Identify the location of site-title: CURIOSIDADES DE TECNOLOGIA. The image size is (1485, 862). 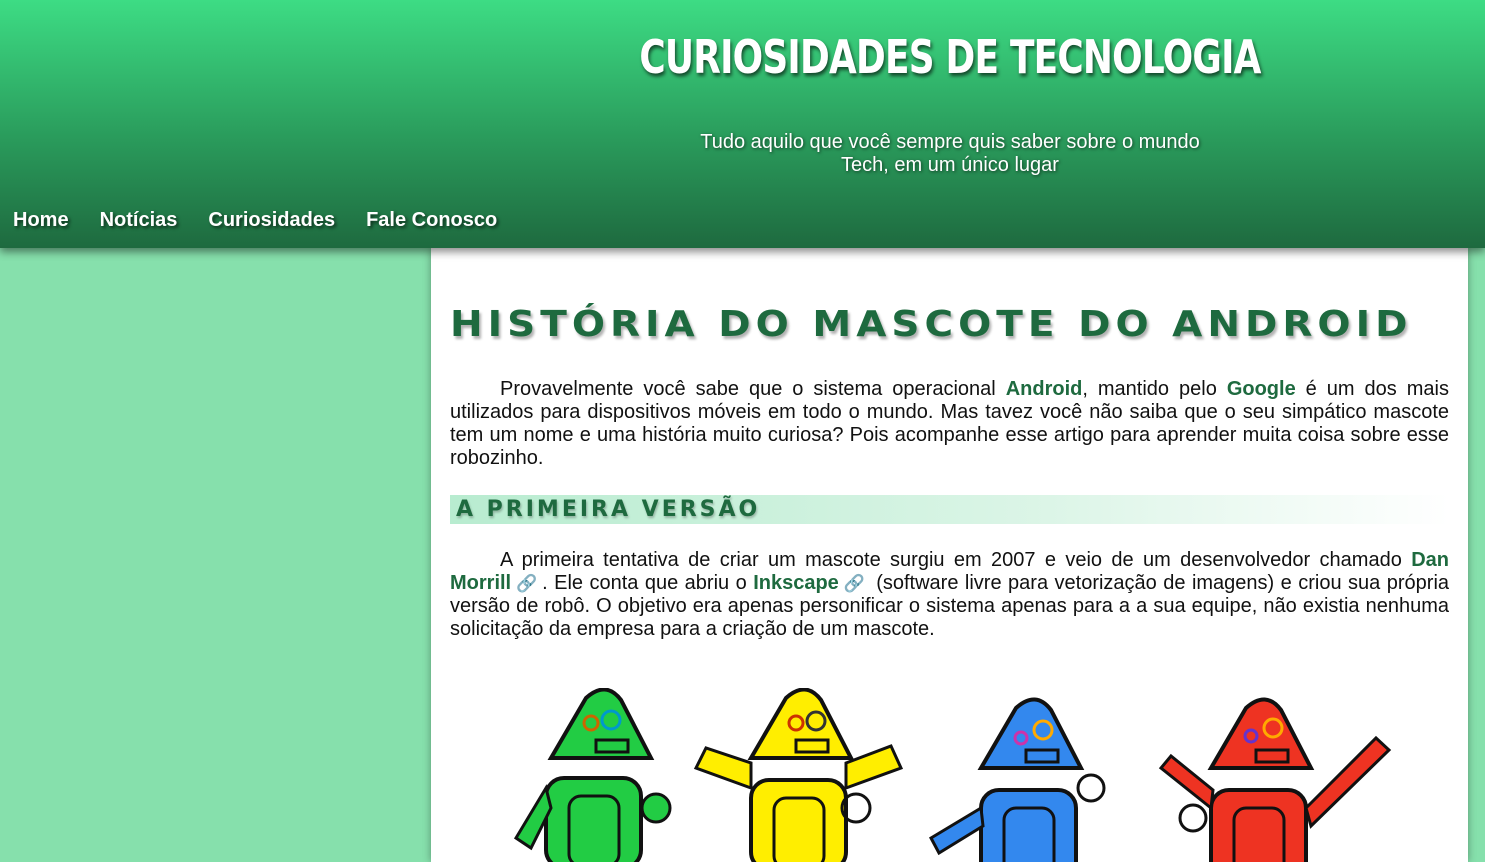
(950, 57).